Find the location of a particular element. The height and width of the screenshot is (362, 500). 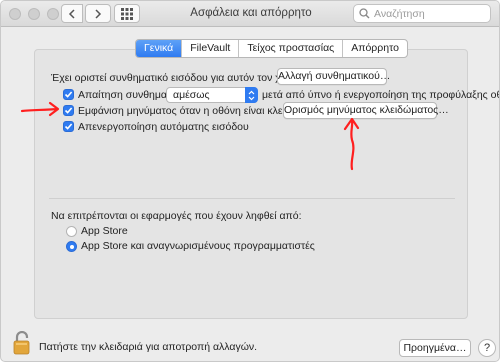

disable-auto-login-checkbox is located at coordinates (68, 126).